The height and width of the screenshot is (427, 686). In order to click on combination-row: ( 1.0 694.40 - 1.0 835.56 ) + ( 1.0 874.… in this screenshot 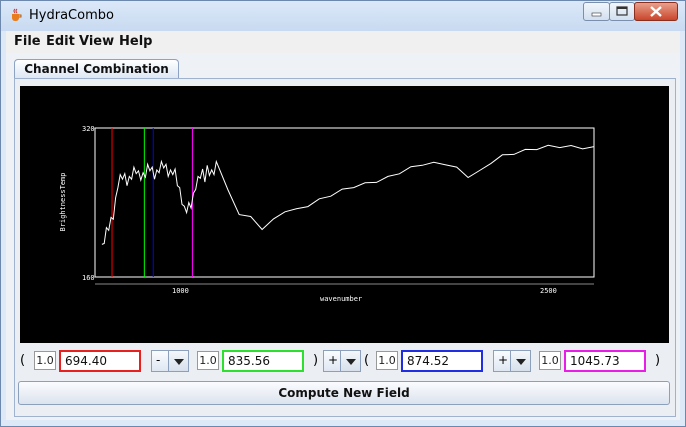, I will do `click(345, 361)`.